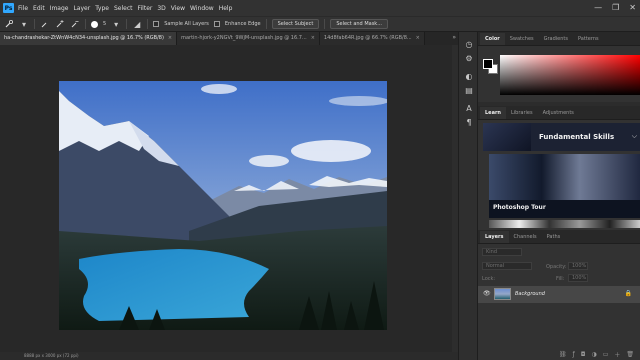  Describe the element at coordinates (574, 354) in the screenshot. I see `fx-icon: ƒ` at that location.